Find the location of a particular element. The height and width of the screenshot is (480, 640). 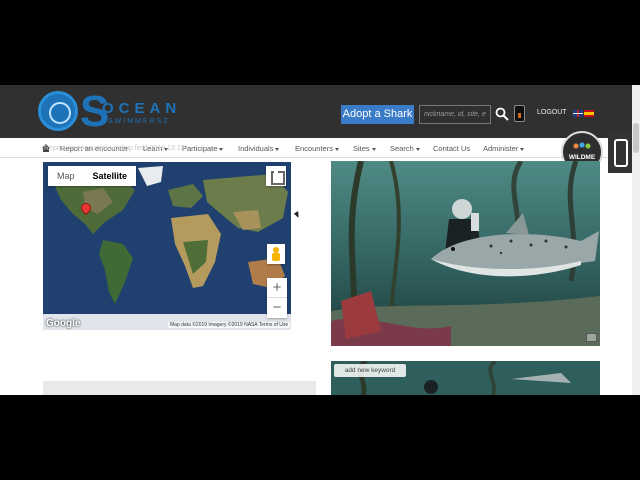

site-logo: S OCEAN SWIMMERSZ is located at coordinates (110, 111).